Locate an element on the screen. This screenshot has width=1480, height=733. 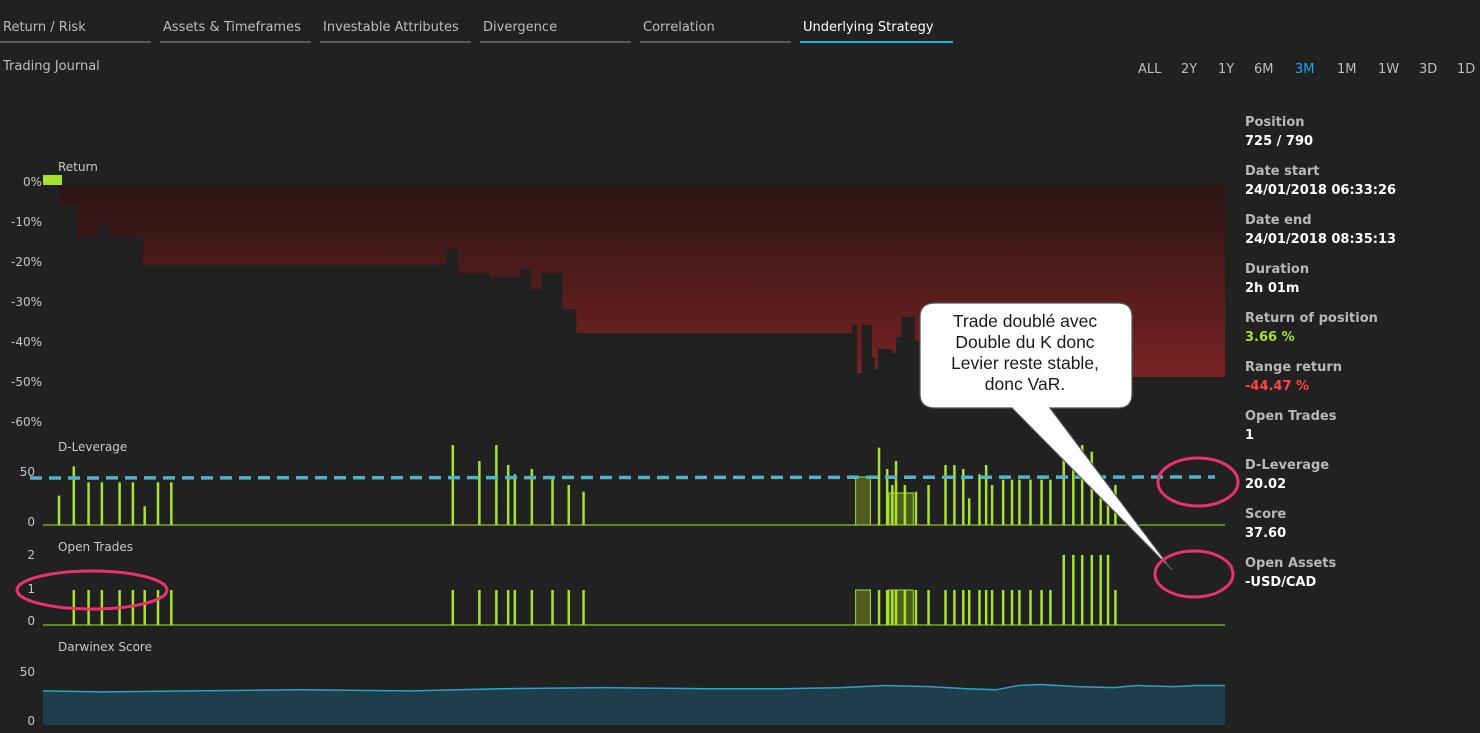
leverage-reference-line is located at coordinates (622, 477).